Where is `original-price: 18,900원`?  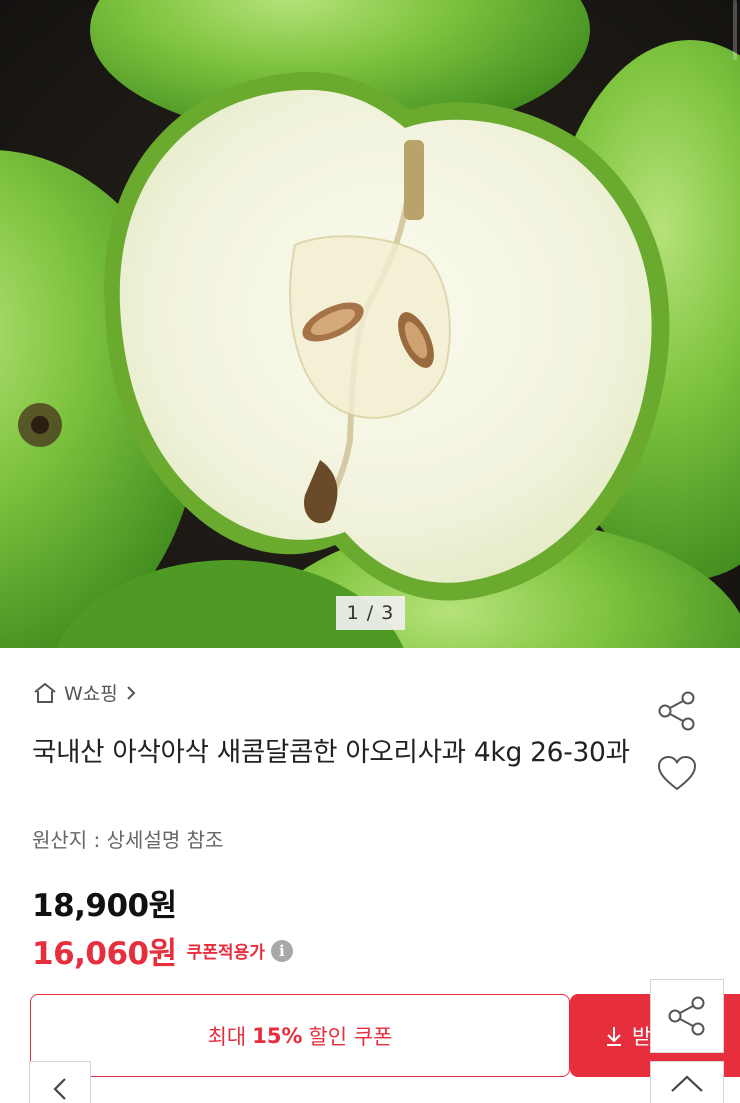 original-price: 18,900원 is located at coordinates (104, 906).